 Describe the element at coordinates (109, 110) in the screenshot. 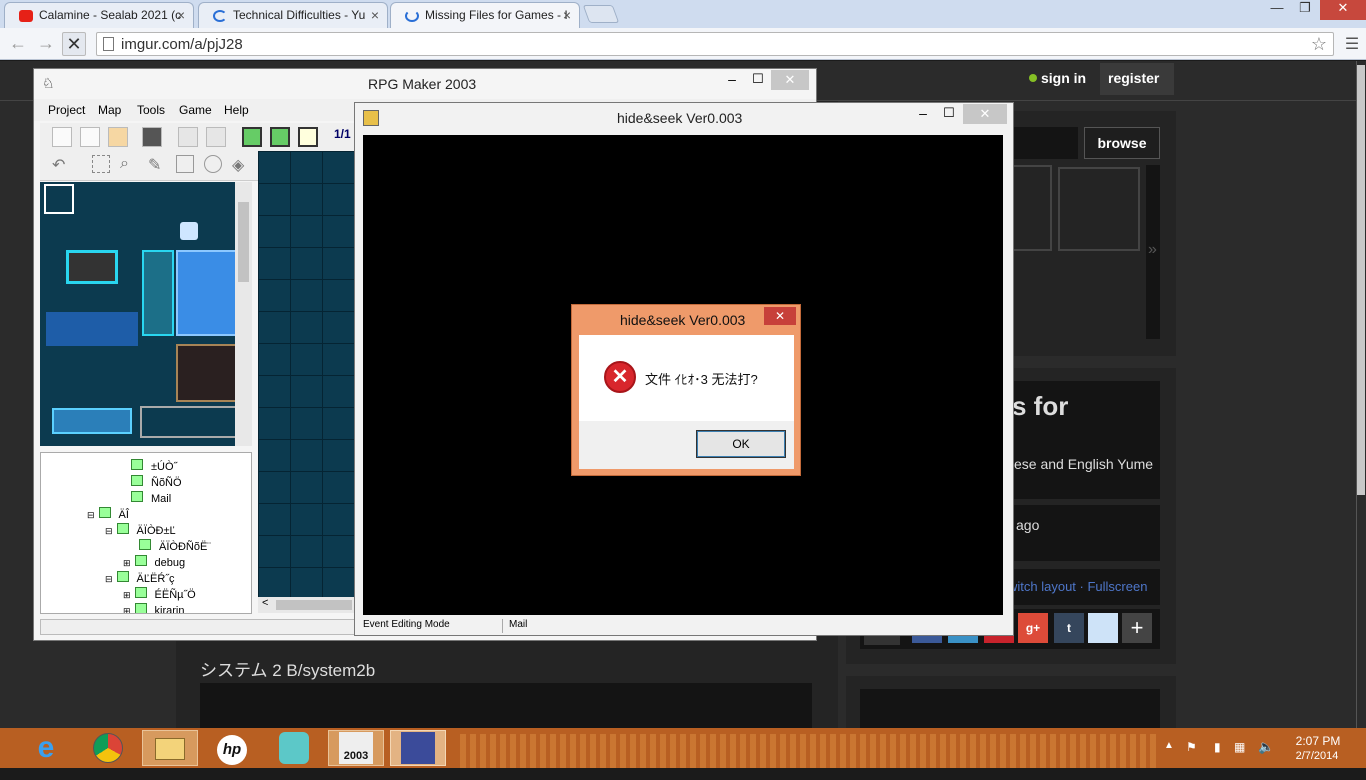

I see `menu-map: Map` at that location.